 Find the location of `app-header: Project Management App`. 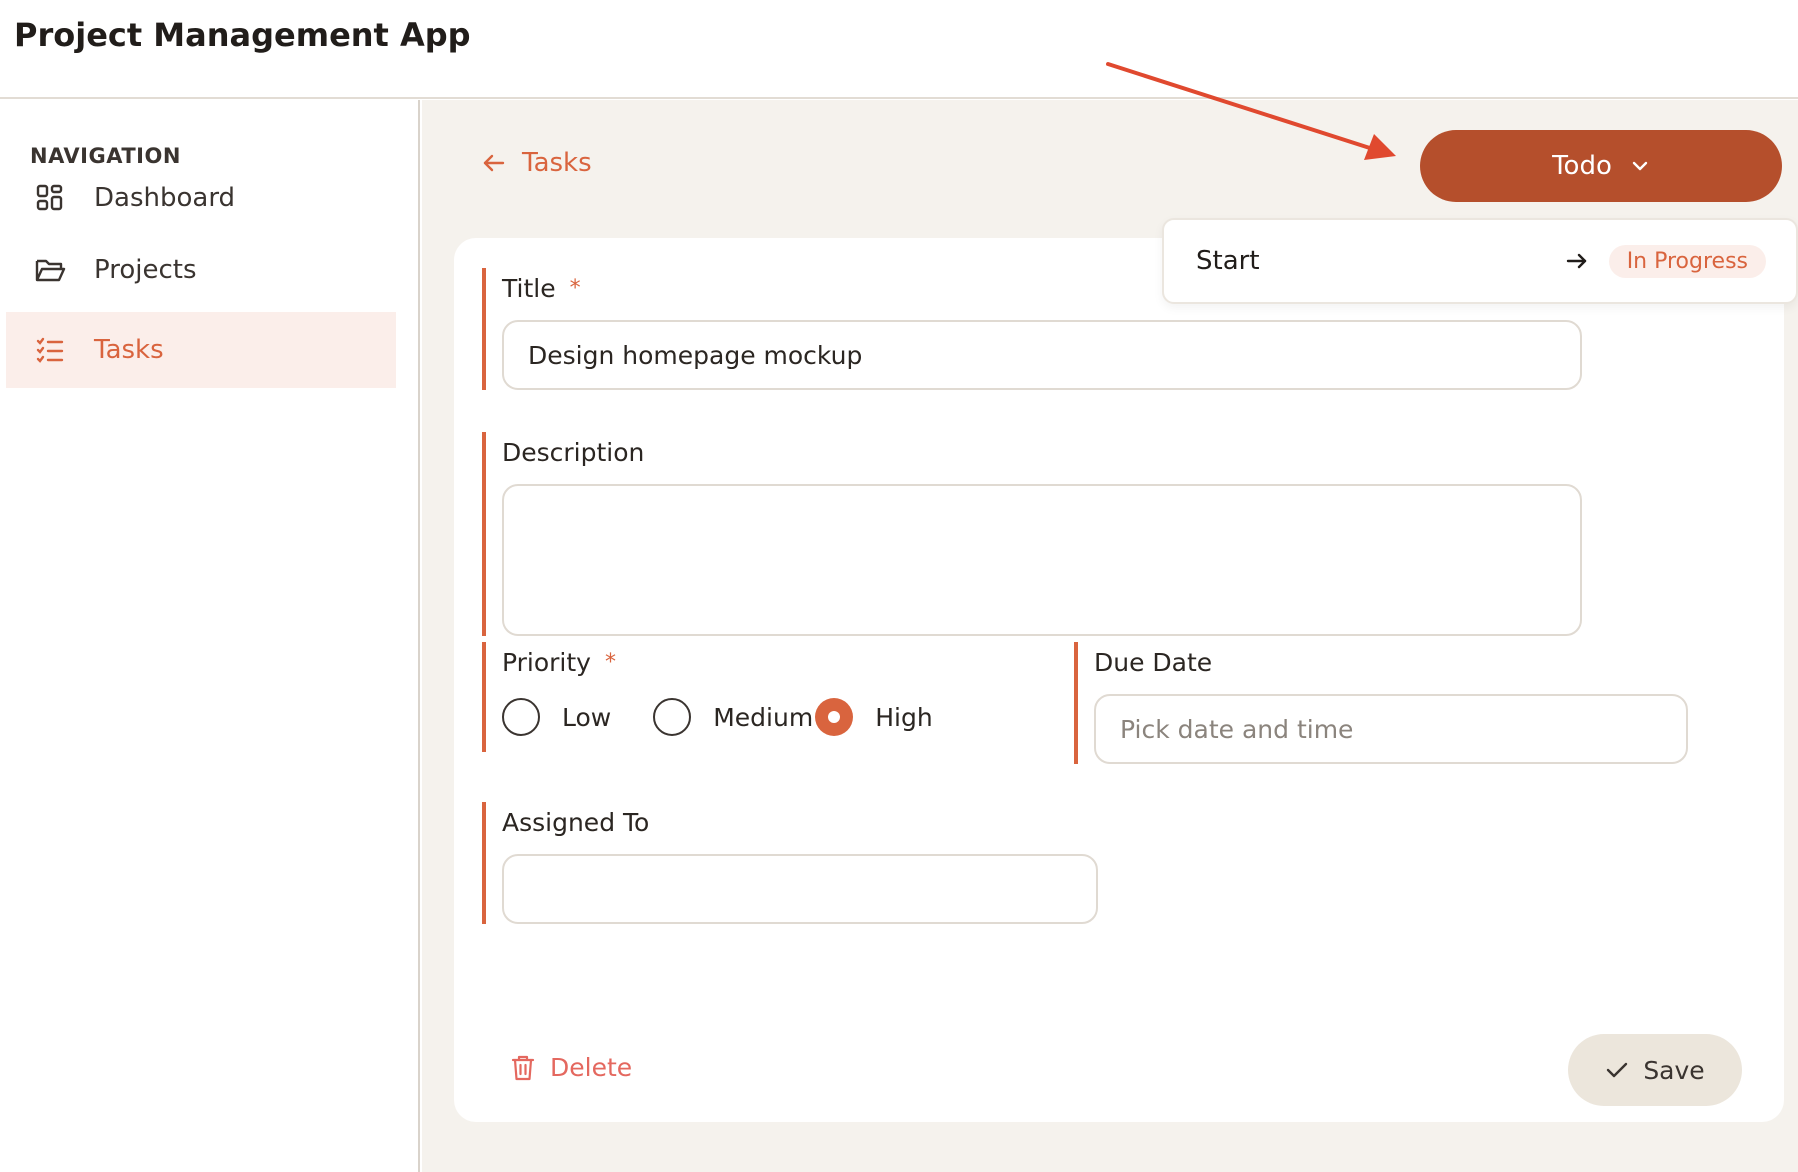

app-header: Project Management App is located at coordinates (899, 49).